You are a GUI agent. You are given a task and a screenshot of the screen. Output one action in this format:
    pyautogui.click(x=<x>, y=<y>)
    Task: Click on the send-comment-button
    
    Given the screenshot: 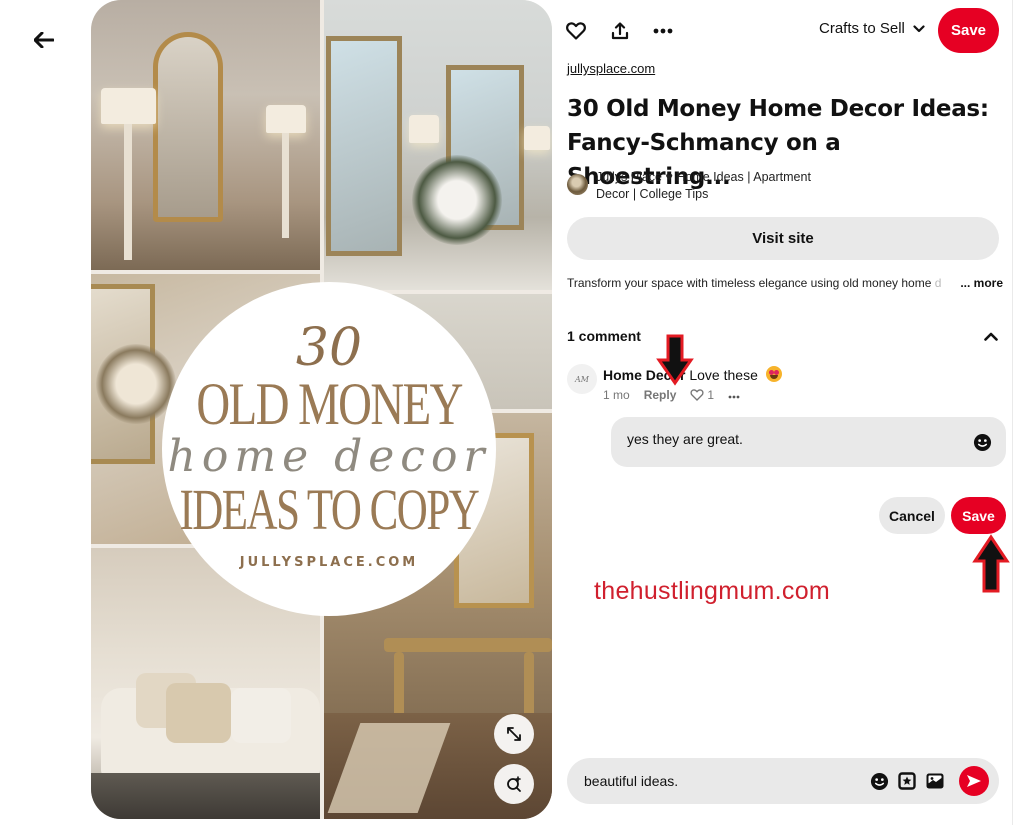 What is the action you would take?
    pyautogui.click(x=974, y=781)
    